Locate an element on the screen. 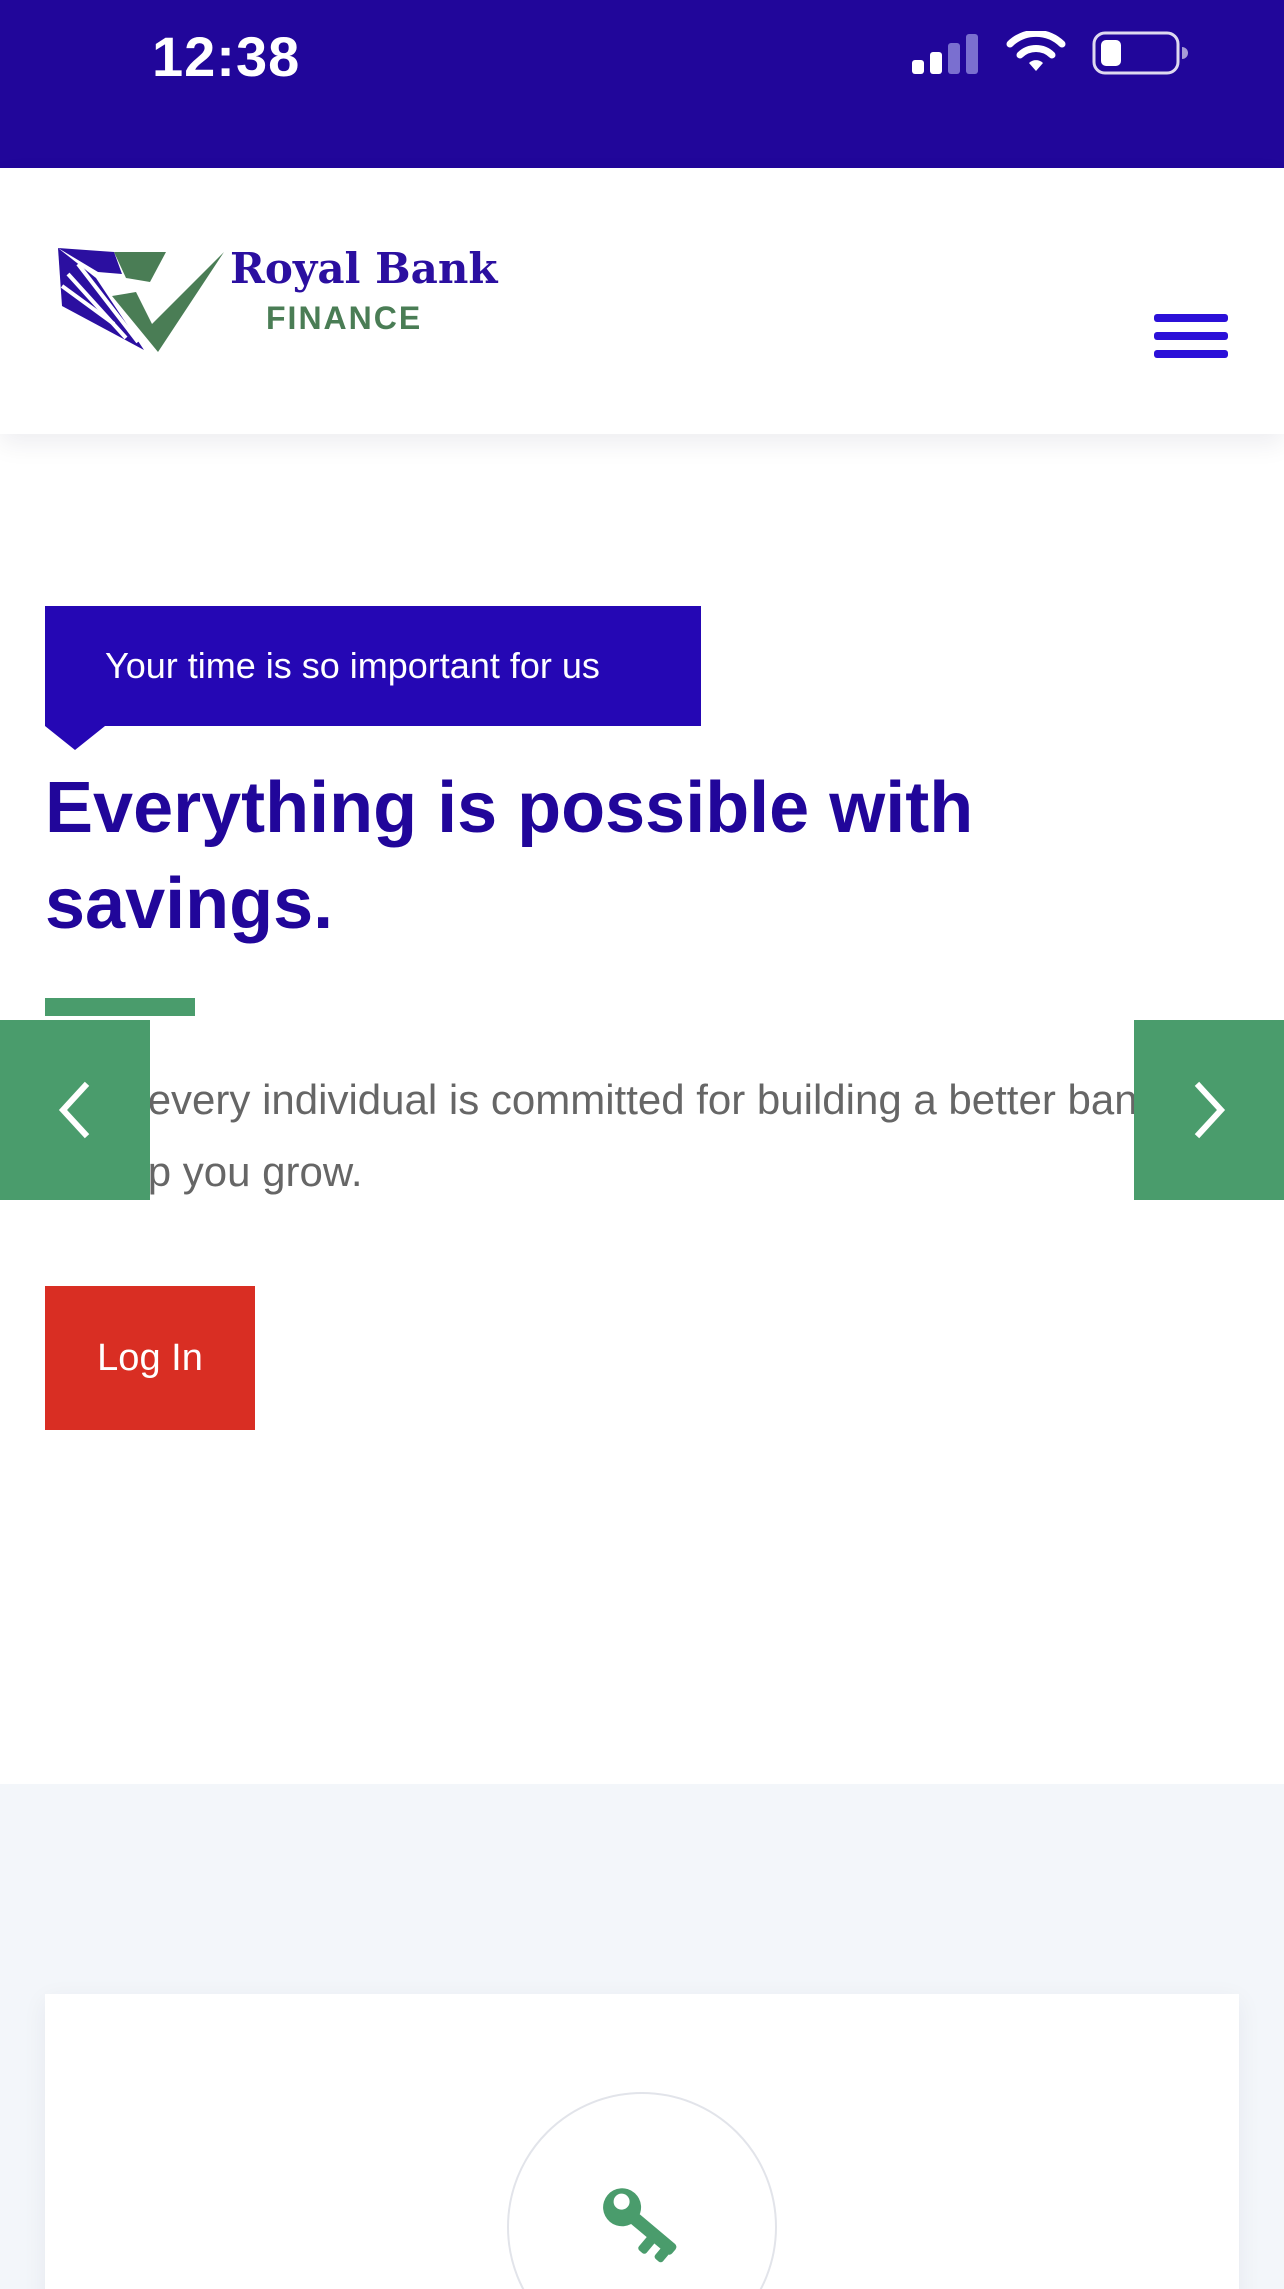  feature-icon-circle is located at coordinates (642, 2190).